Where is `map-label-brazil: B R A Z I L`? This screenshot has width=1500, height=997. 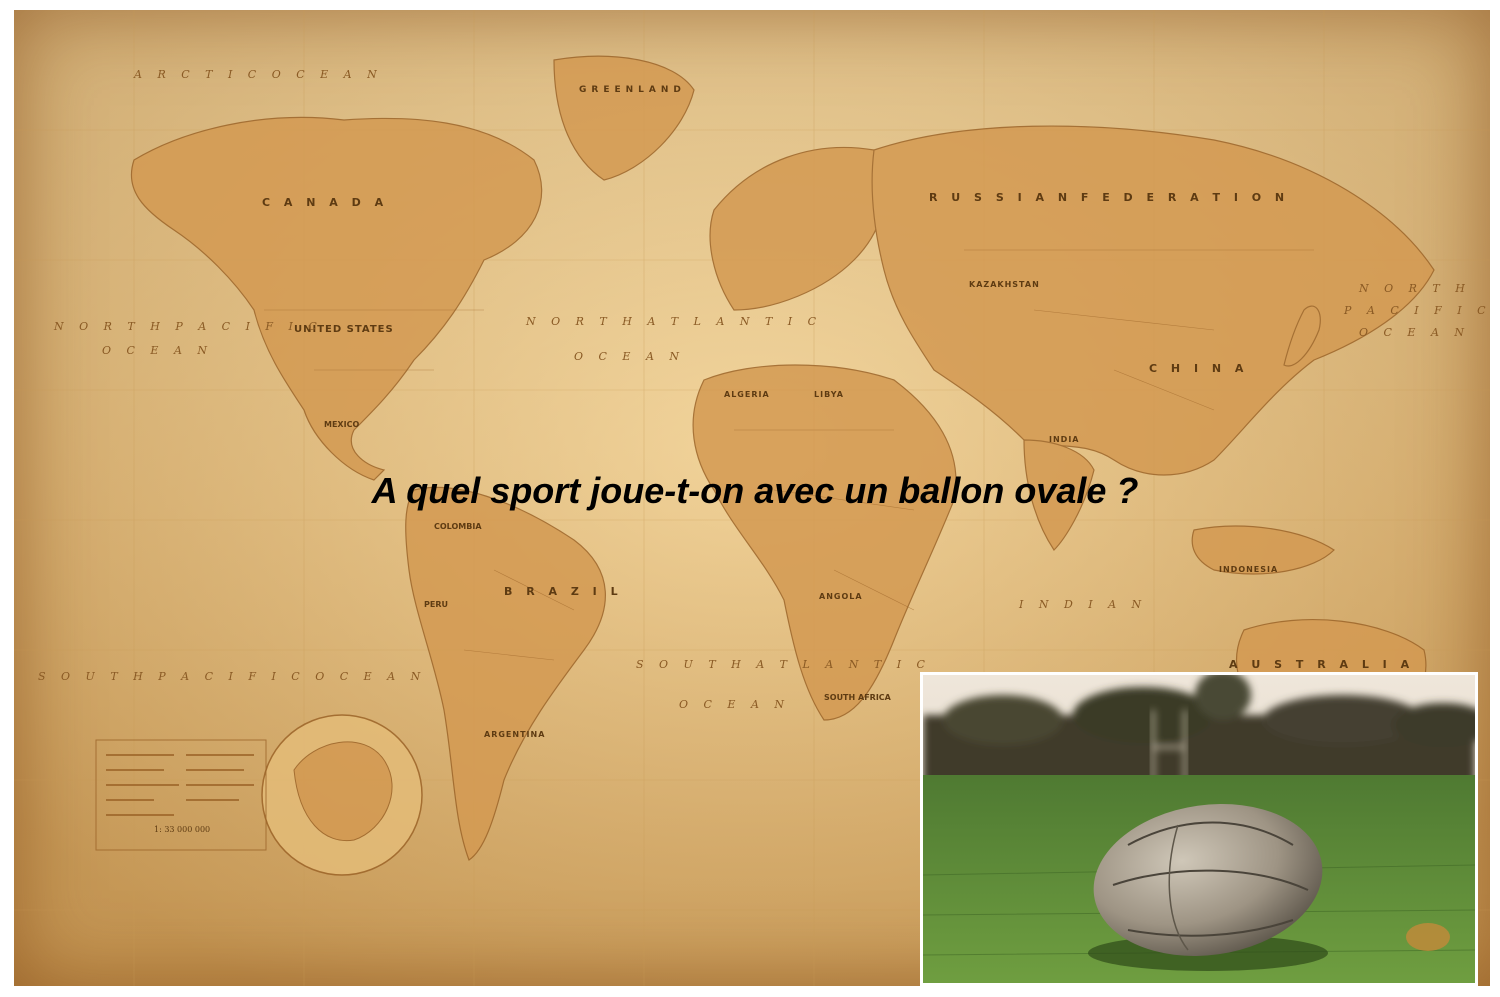 map-label-brazil: B R A Z I L is located at coordinates (563, 591).